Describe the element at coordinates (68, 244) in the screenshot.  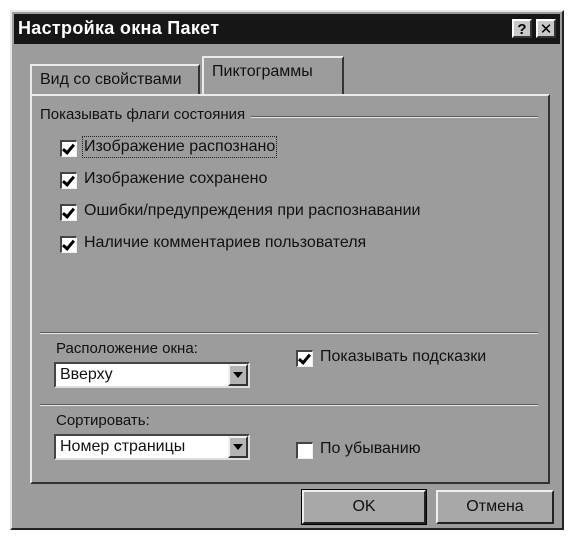
I see `user-comments-checkbox-box` at that location.